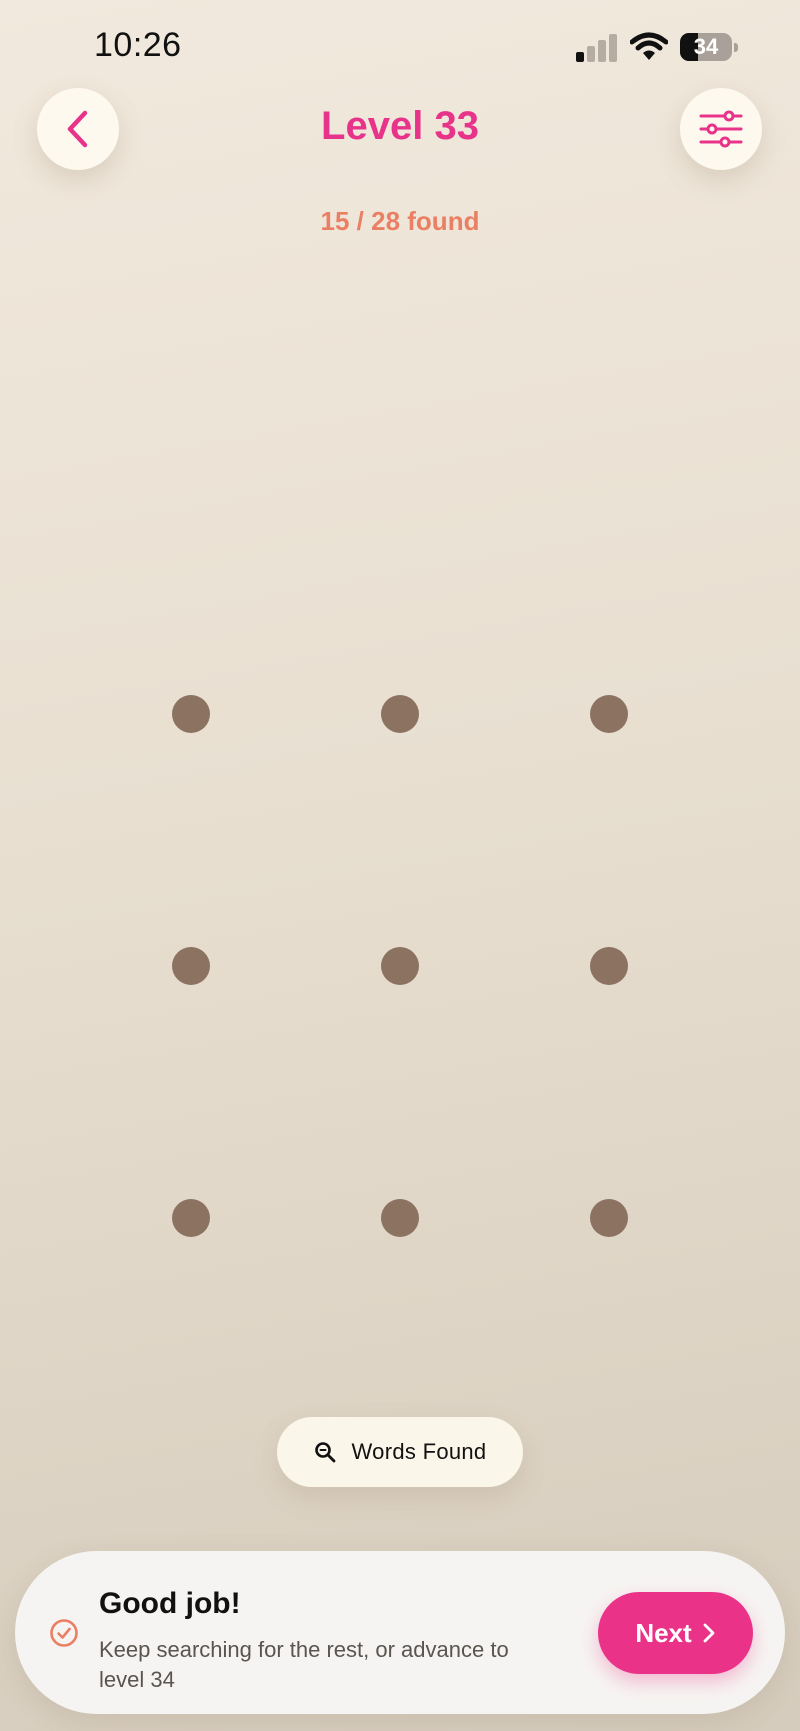 This screenshot has height=1731, width=800. I want to click on wifi-icon, so click(649, 46).